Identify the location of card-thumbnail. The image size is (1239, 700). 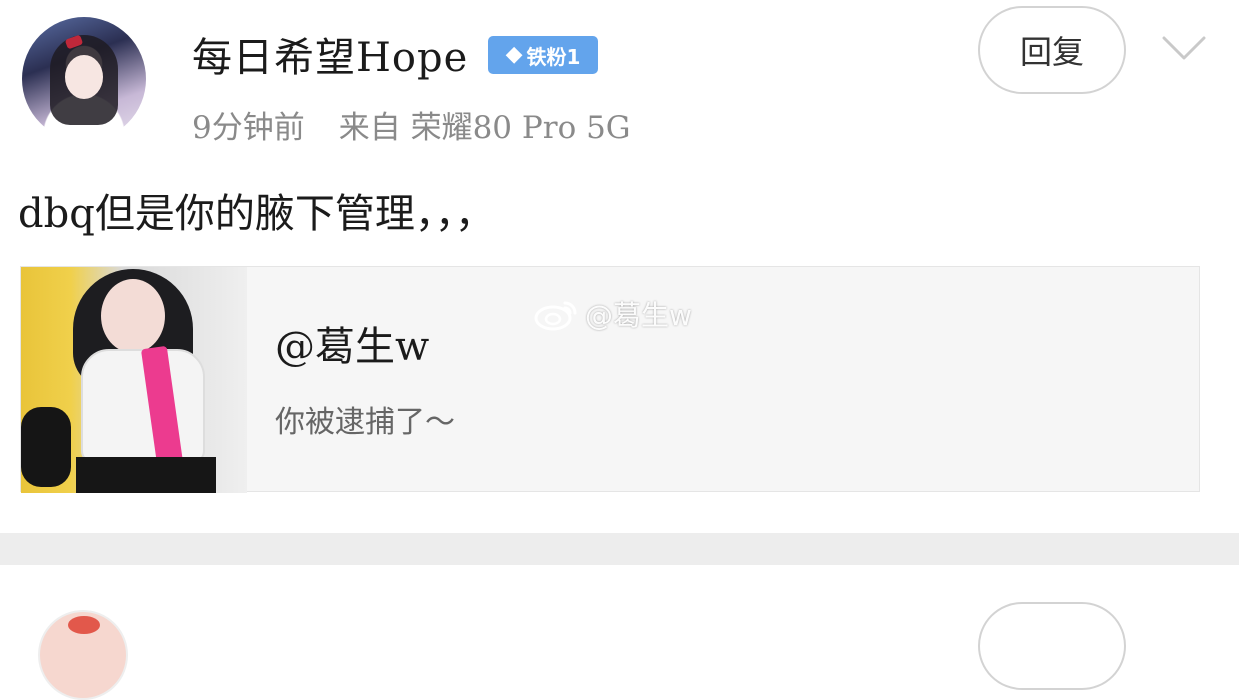
(134, 380).